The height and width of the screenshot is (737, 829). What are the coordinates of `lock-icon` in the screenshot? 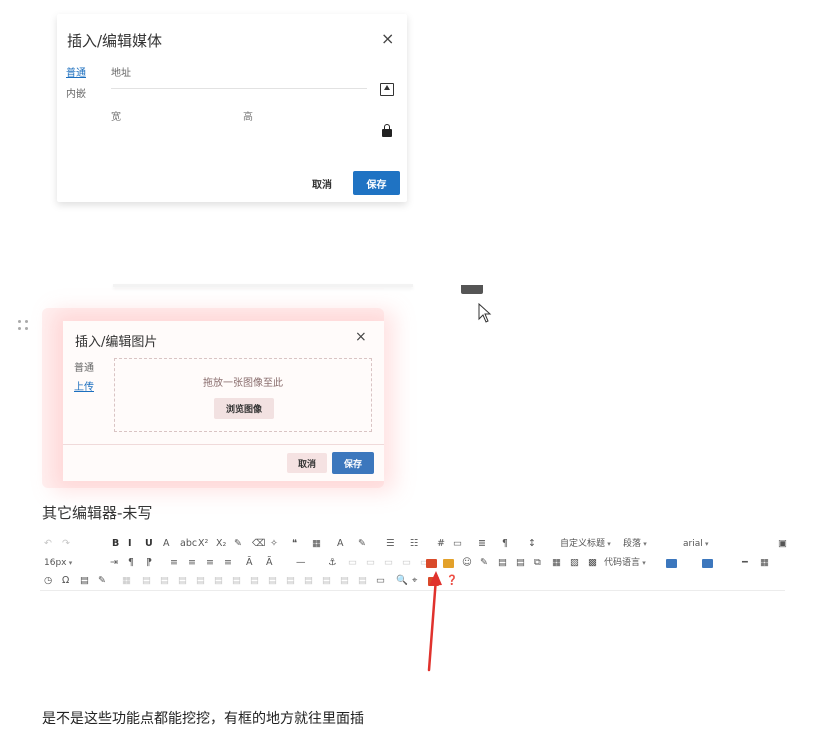 It's located at (387, 130).